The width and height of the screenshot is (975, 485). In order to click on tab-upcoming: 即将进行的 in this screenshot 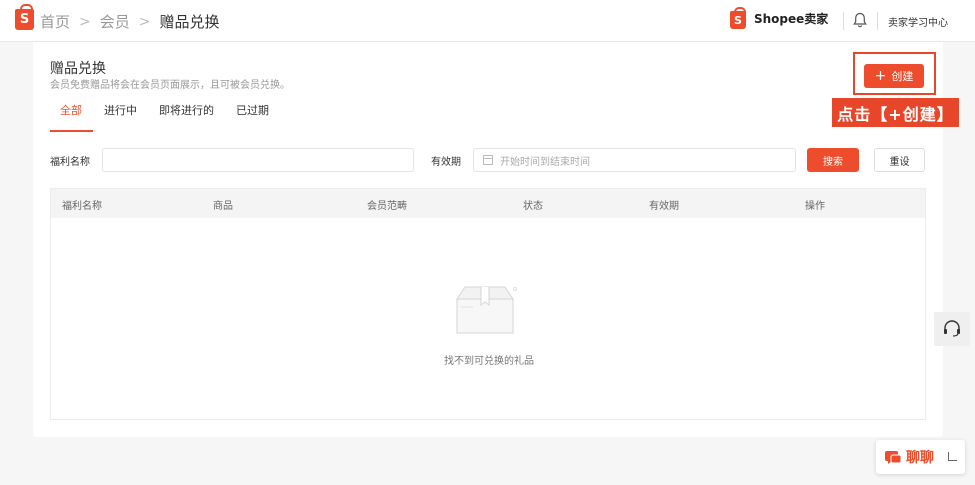, I will do `click(186, 118)`.